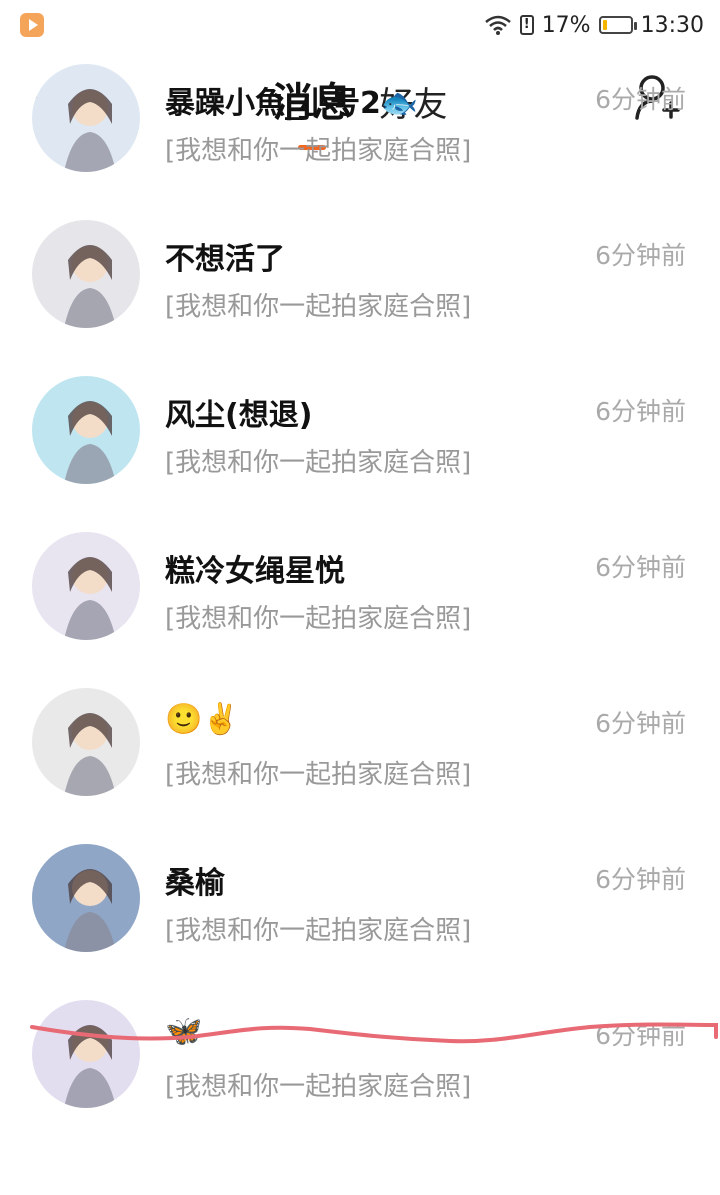  What do you see at coordinates (617, 25) in the screenshot?
I see `battery-icon` at bounding box center [617, 25].